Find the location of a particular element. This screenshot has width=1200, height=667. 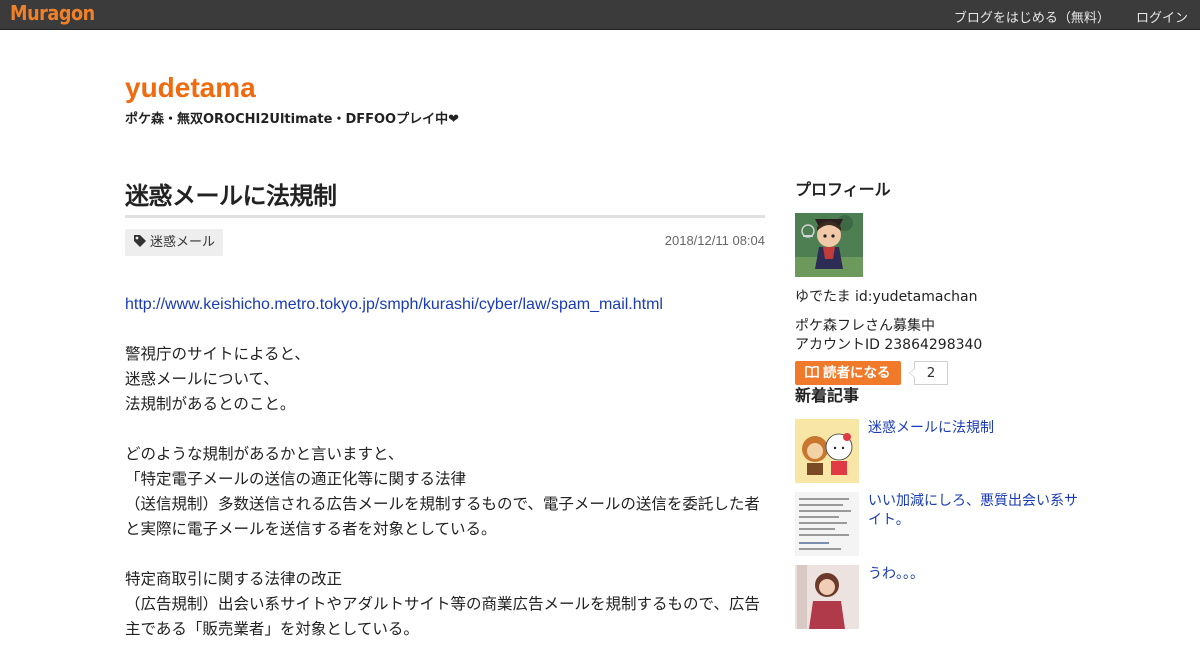

follow-button: 読者になる is located at coordinates (848, 373).